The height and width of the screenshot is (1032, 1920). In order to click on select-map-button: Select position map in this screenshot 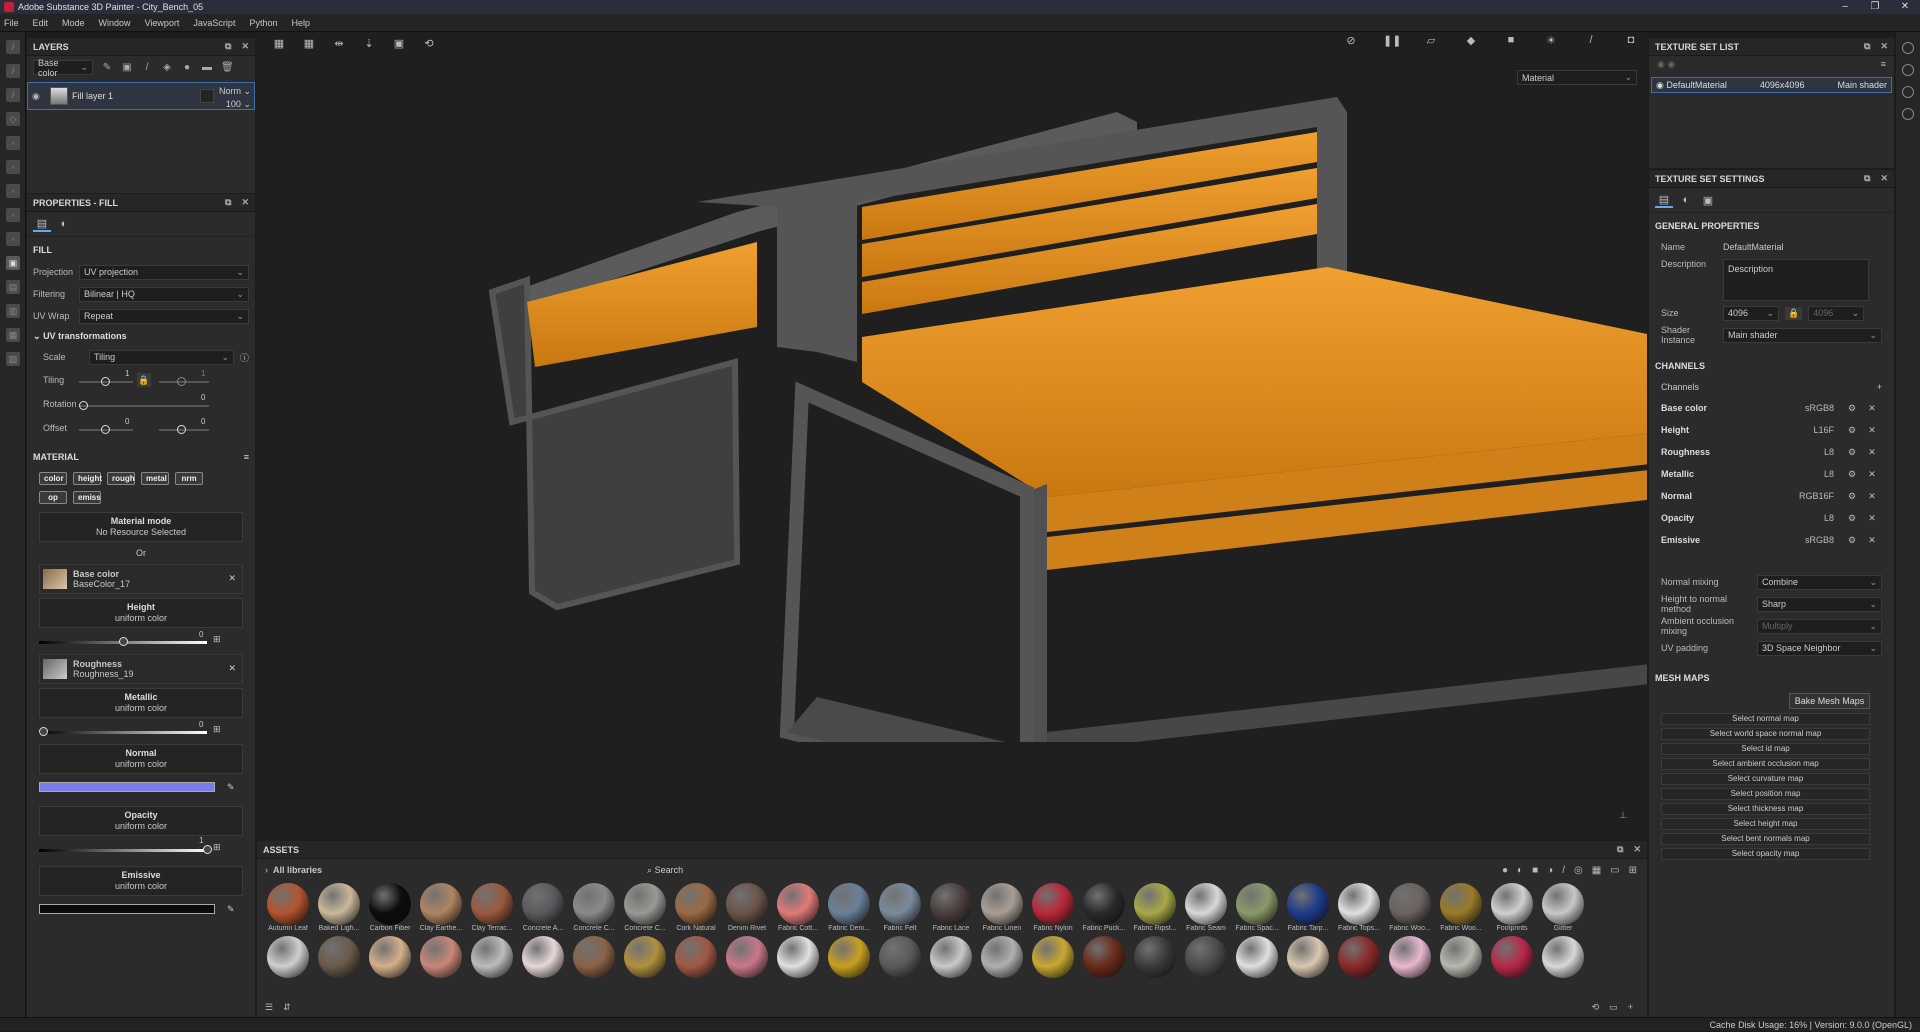, I will do `click(1765, 794)`.